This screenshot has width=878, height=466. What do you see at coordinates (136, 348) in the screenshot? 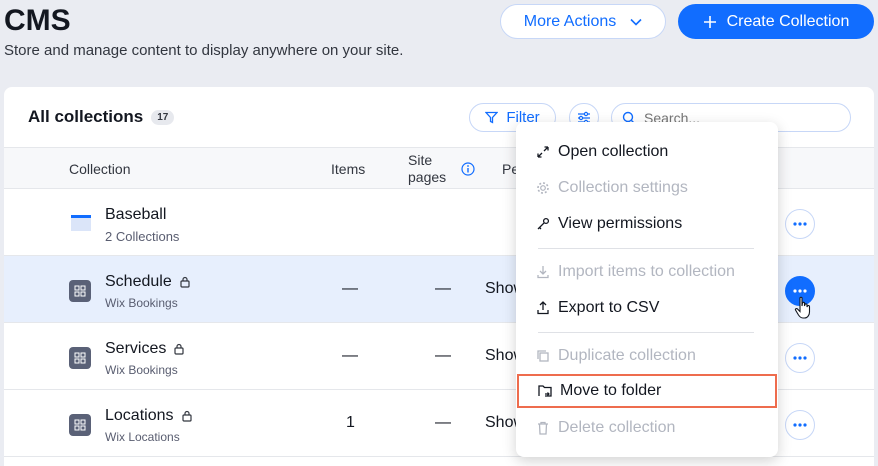
I see `row-name-text: Services` at bounding box center [136, 348].